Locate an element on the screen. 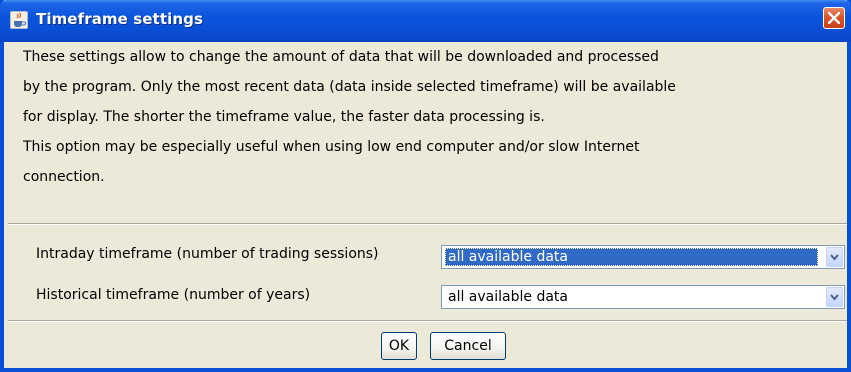 The width and height of the screenshot is (851, 372). window-title: Timeframe settings is located at coordinates (119, 19).